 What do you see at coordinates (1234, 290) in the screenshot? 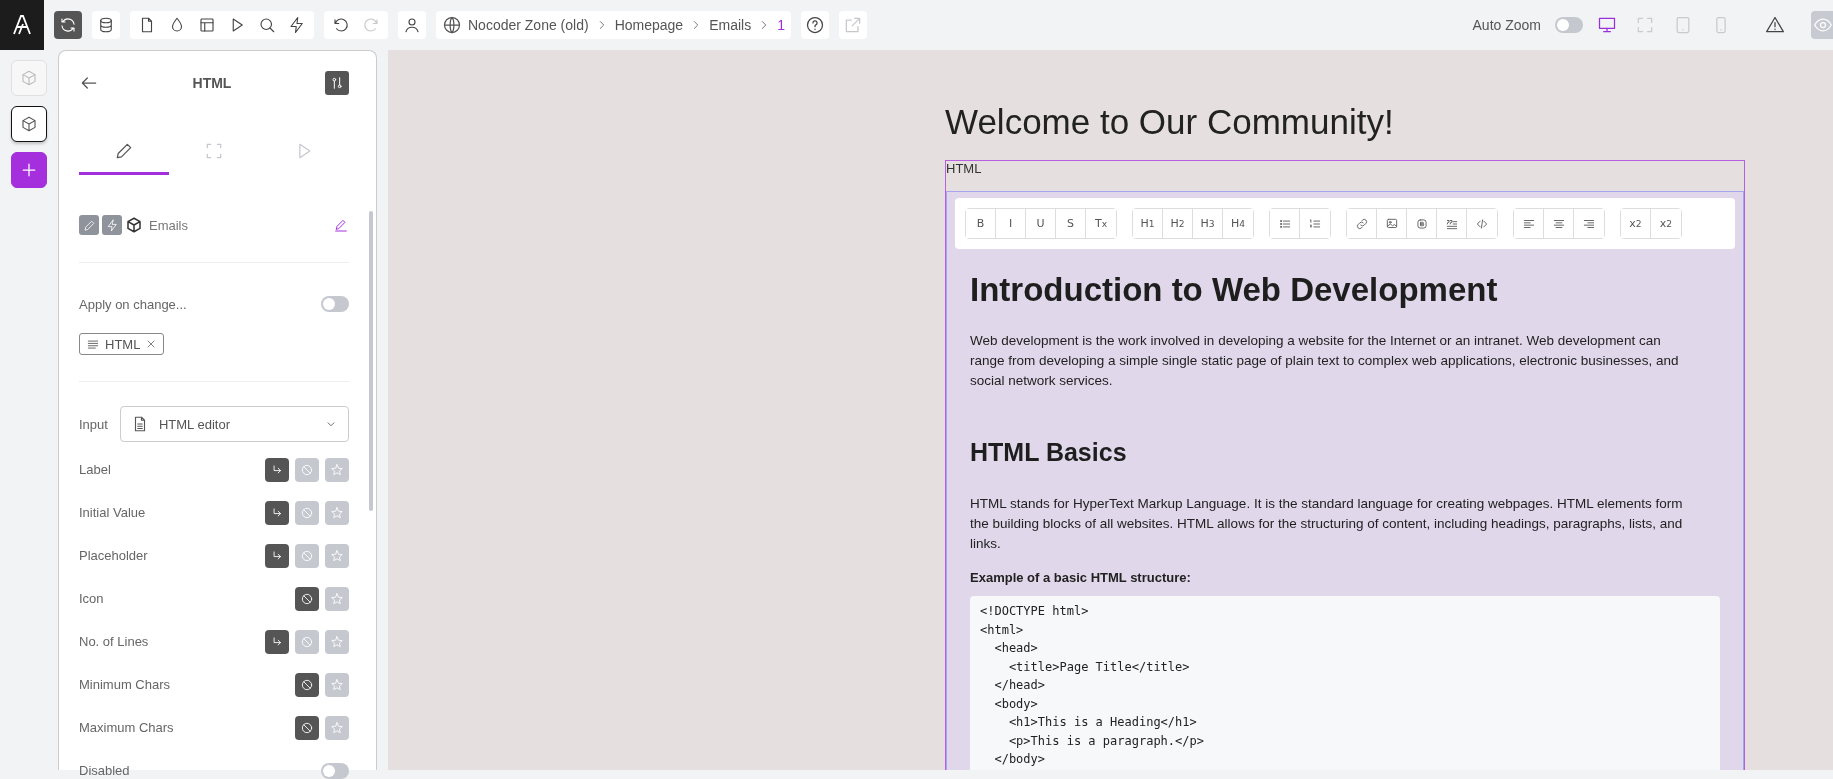
I see `article-title: Introduction to Web Development` at bounding box center [1234, 290].